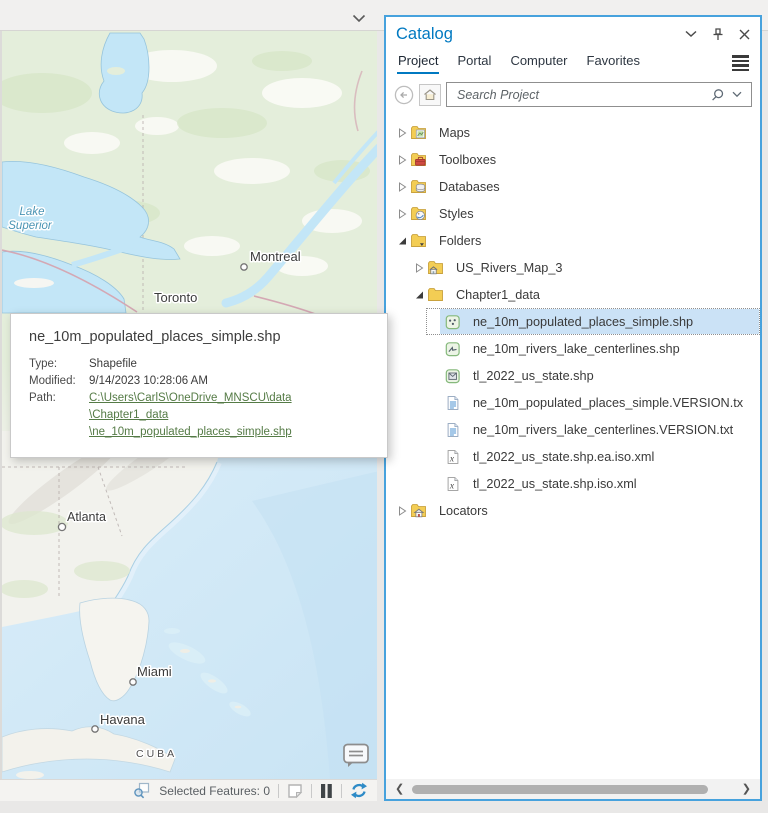 The width and height of the screenshot is (768, 813). Describe the element at coordinates (142, 790) in the screenshot. I see `selected-features-icon` at that location.